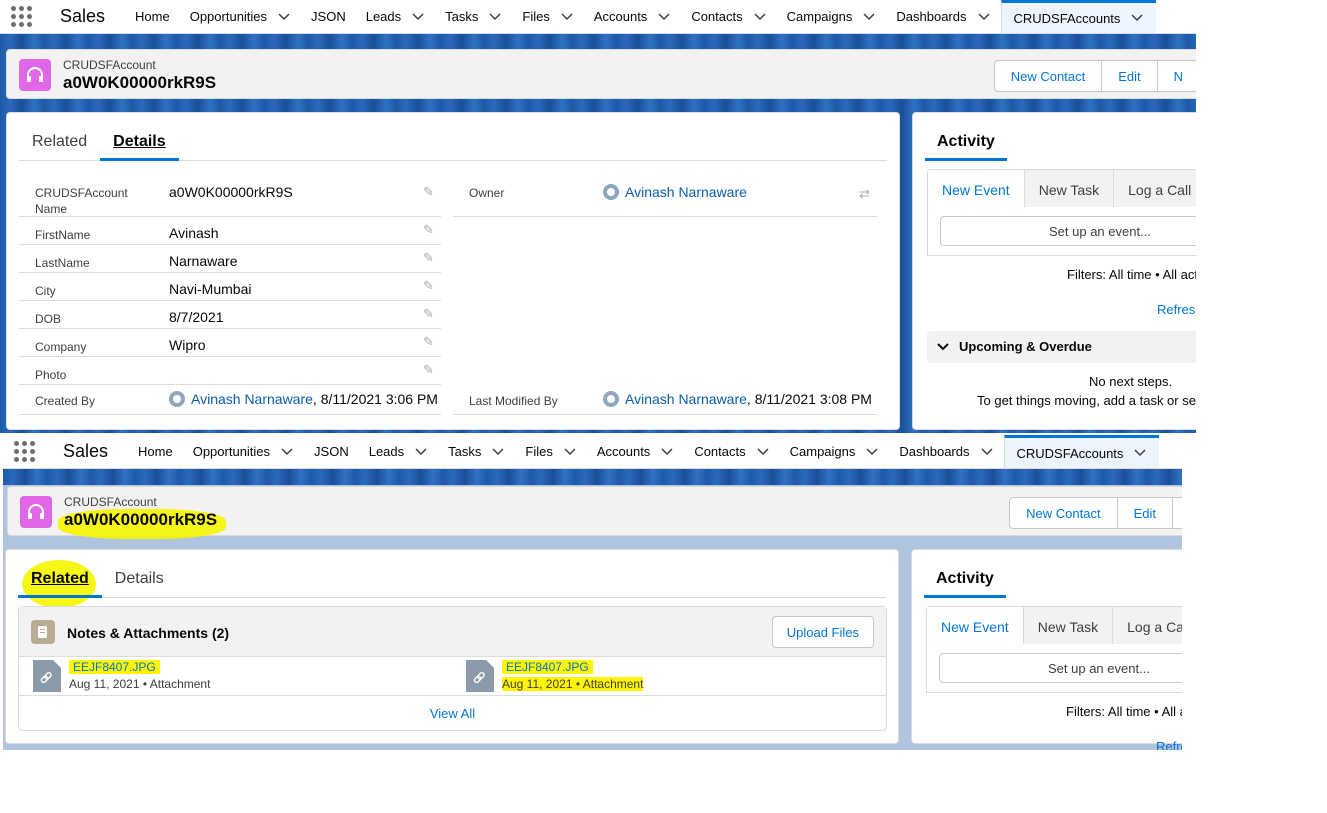  Describe the element at coordinates (452, 632) in the screenshot. I see `notes-header: Notes & Attachments (2) Upload Files` at that location.